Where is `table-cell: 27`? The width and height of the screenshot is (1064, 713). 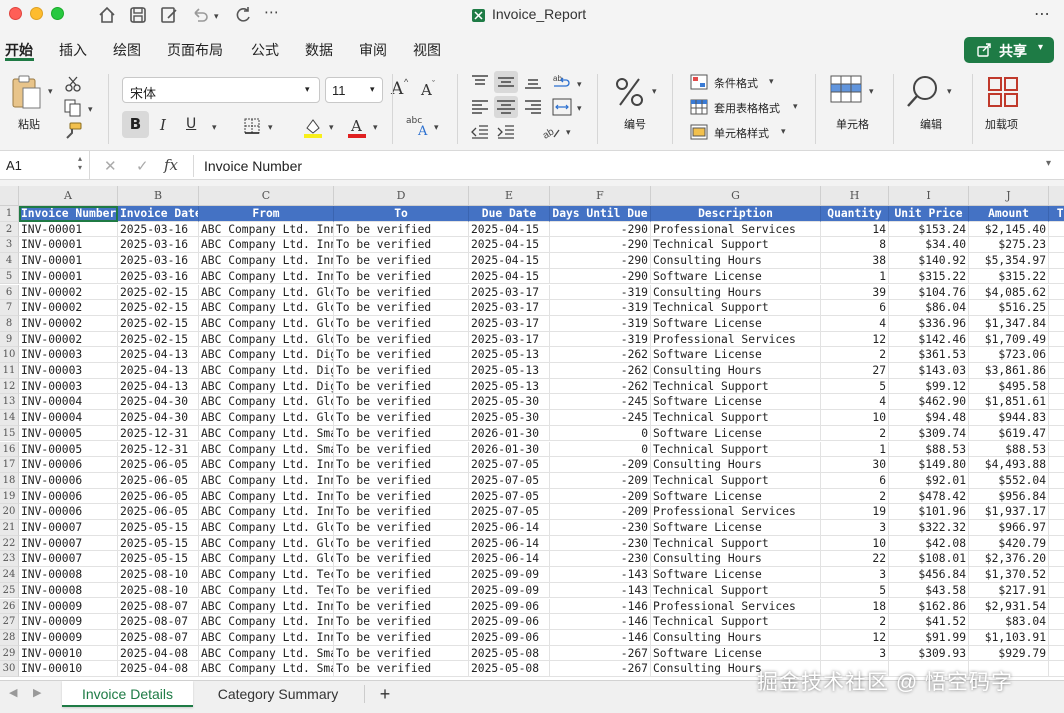 table-cell: 27 is located at coordinates (855, 371).